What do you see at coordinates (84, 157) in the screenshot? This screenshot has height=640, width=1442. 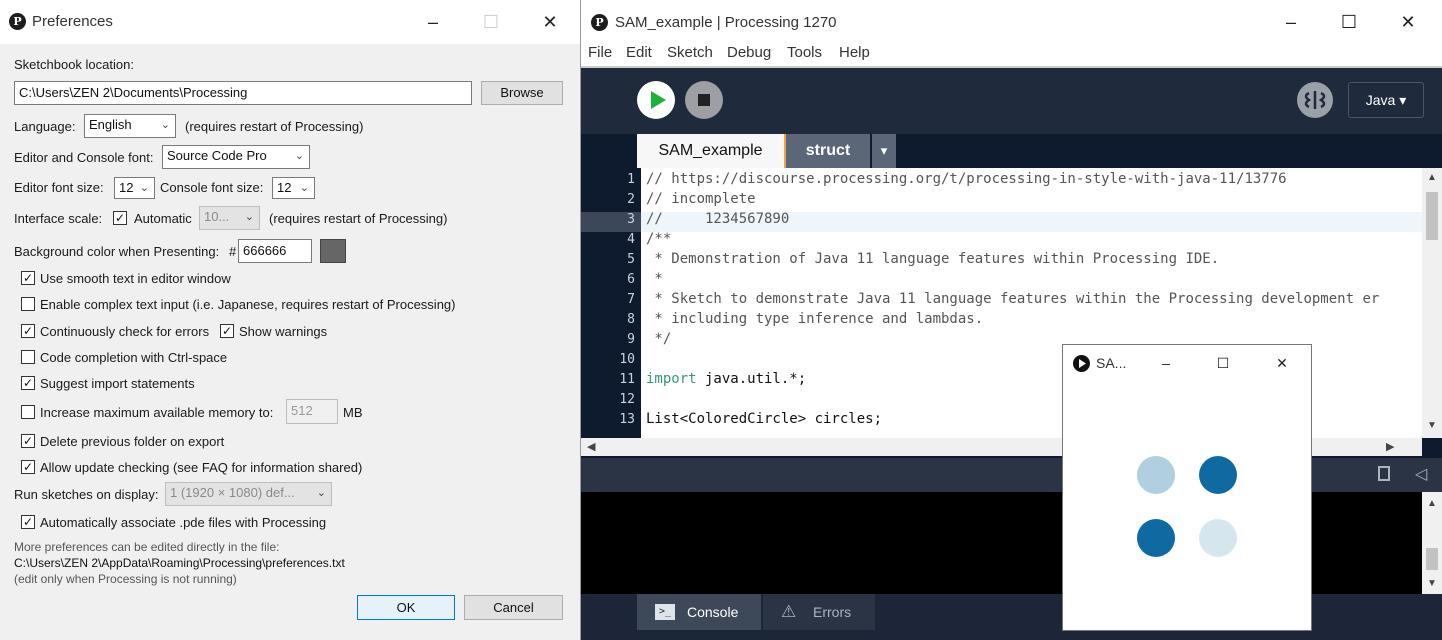 I see `font-label: Editor and Console font:` at bounding box center [84, 157].